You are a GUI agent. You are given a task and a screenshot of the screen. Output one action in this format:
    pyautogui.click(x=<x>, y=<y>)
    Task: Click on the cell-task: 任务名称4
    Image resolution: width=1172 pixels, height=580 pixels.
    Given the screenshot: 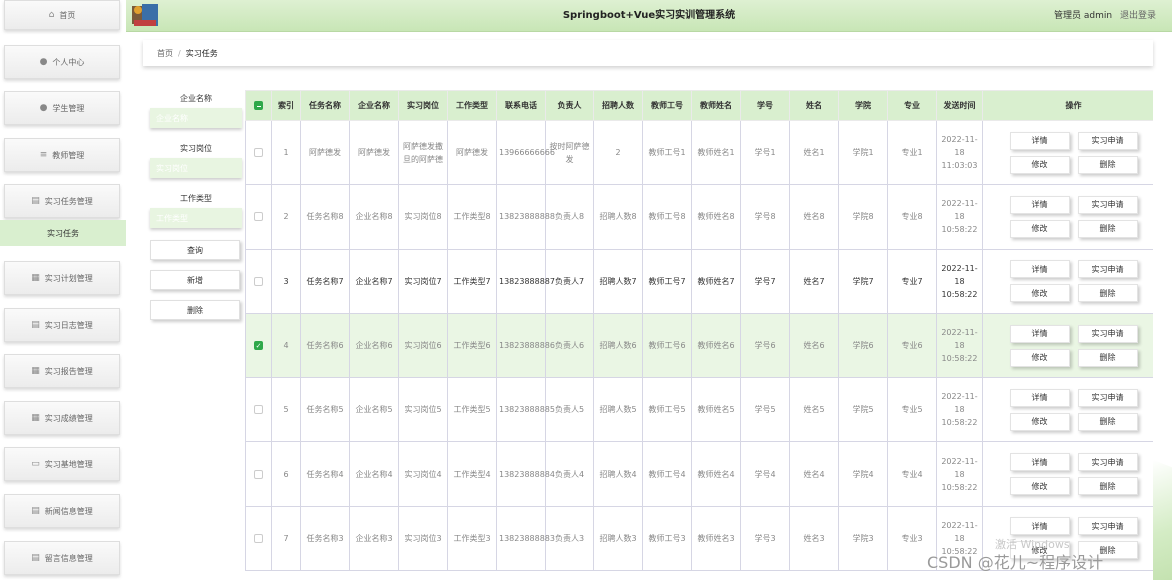 What is the action you would take?
    pyautogui.click(x=325, y=474)
    